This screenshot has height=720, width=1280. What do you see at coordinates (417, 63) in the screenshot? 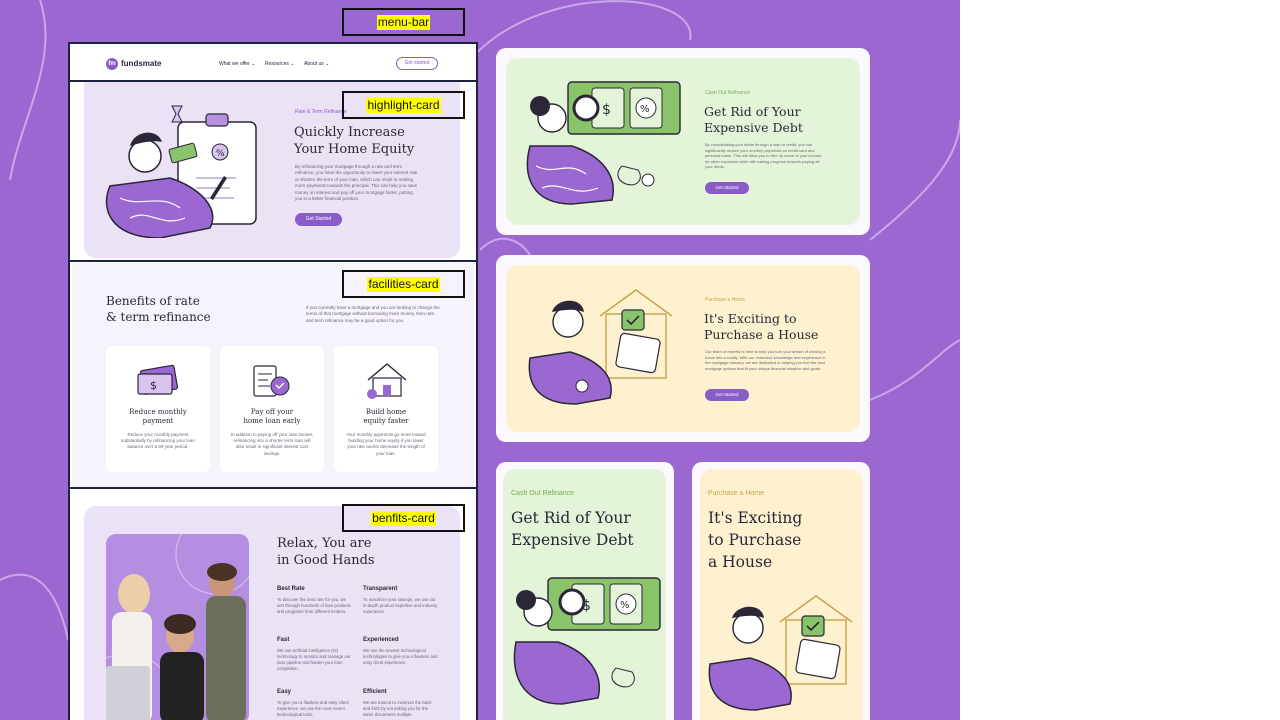
I see `get-started-nav-button: Get started` at bounding box center [417, 63].